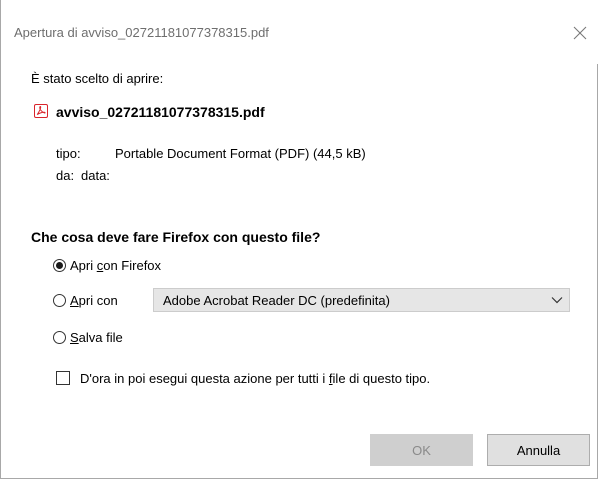  I want to click on type-label: tipo:, so click(68, 153).